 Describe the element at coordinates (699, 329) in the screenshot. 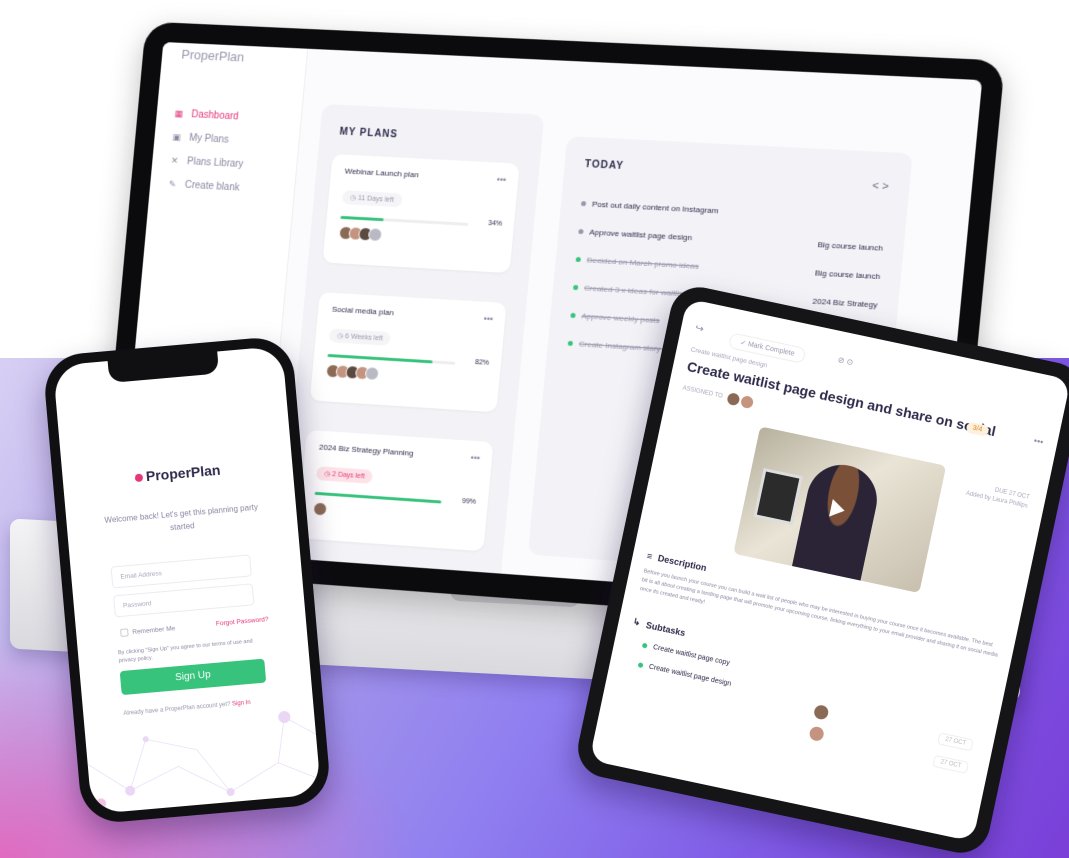

I see `back-arrow-icon: ↪` at that location.